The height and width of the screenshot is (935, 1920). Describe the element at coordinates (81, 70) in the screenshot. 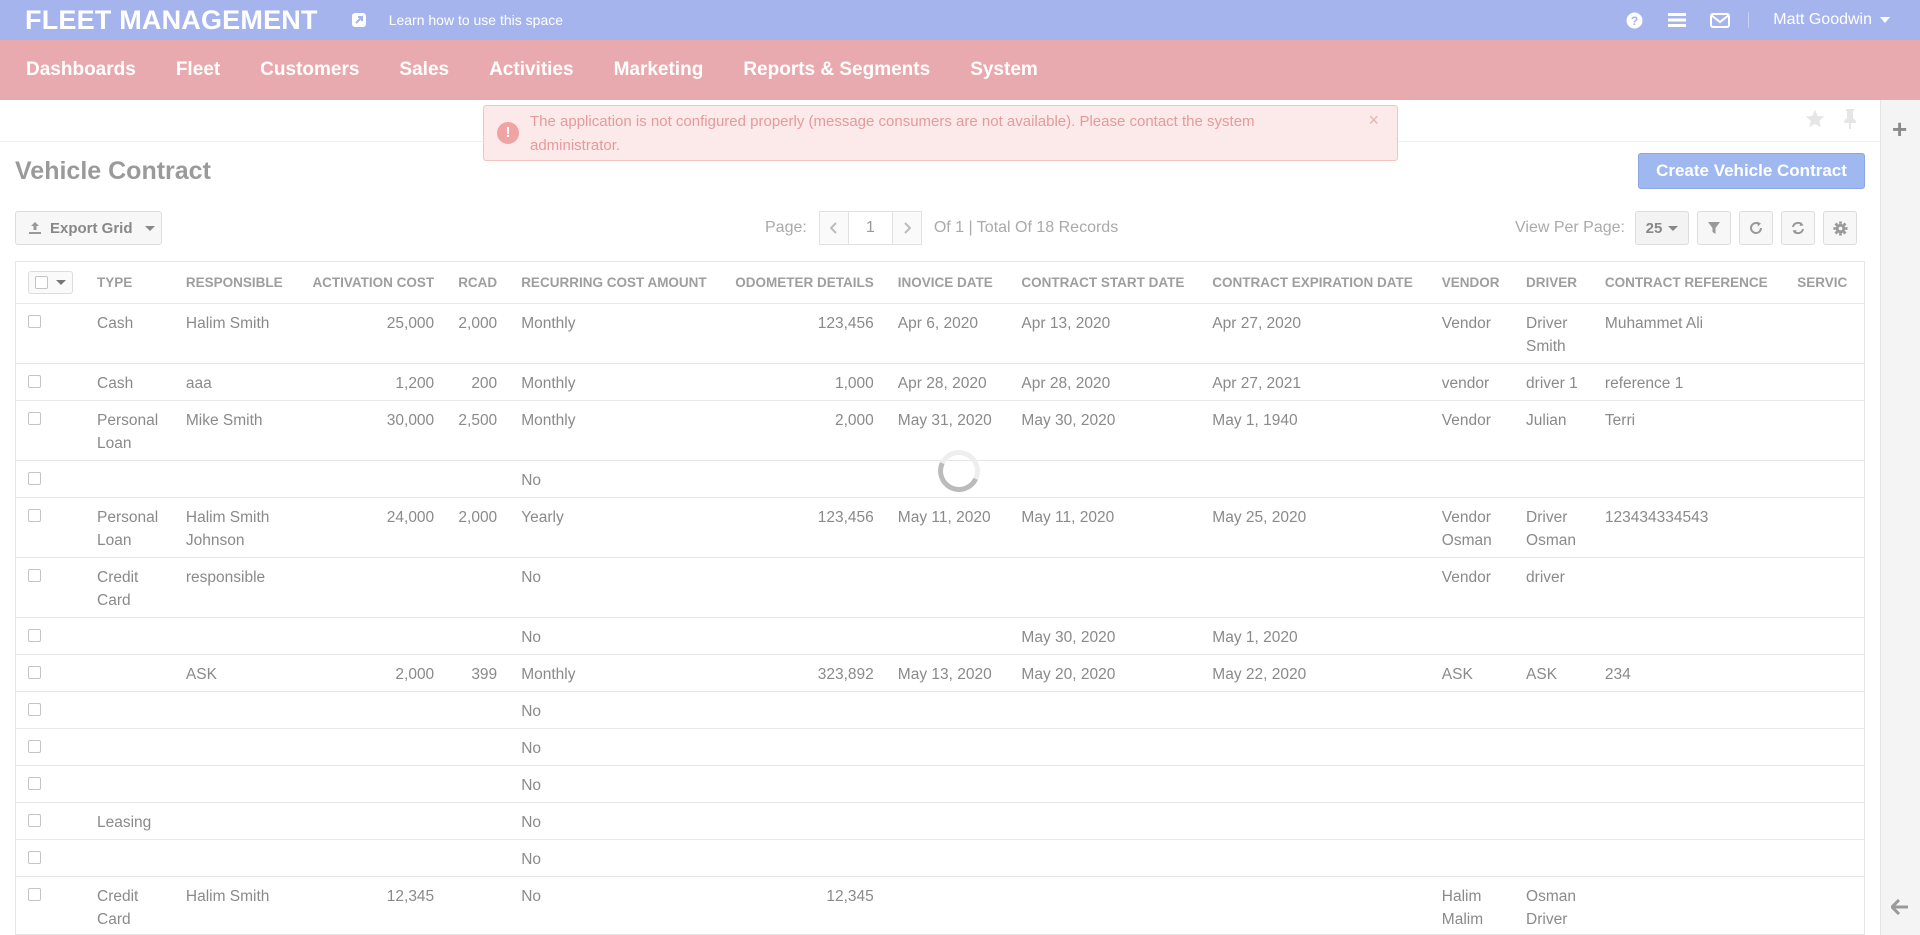

I see `nav-dashboards: Dashboards` at that location.